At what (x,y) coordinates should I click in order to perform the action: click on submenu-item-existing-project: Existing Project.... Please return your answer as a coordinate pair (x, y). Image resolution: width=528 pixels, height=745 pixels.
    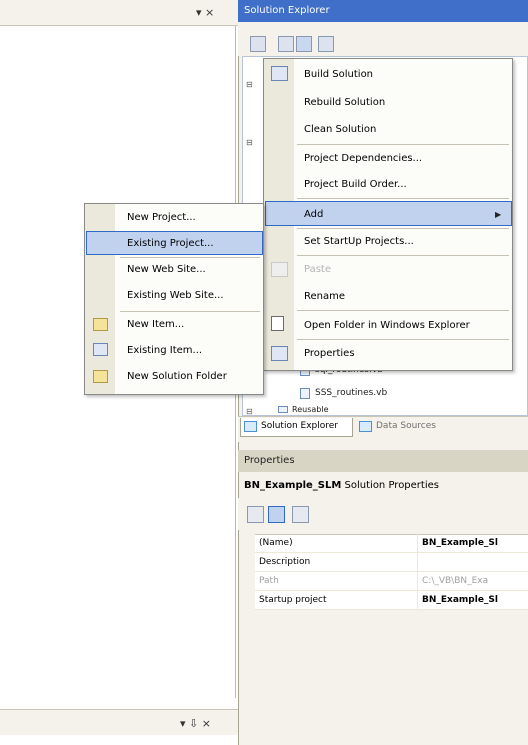
    Looking at the image, I should click on (174, 243).